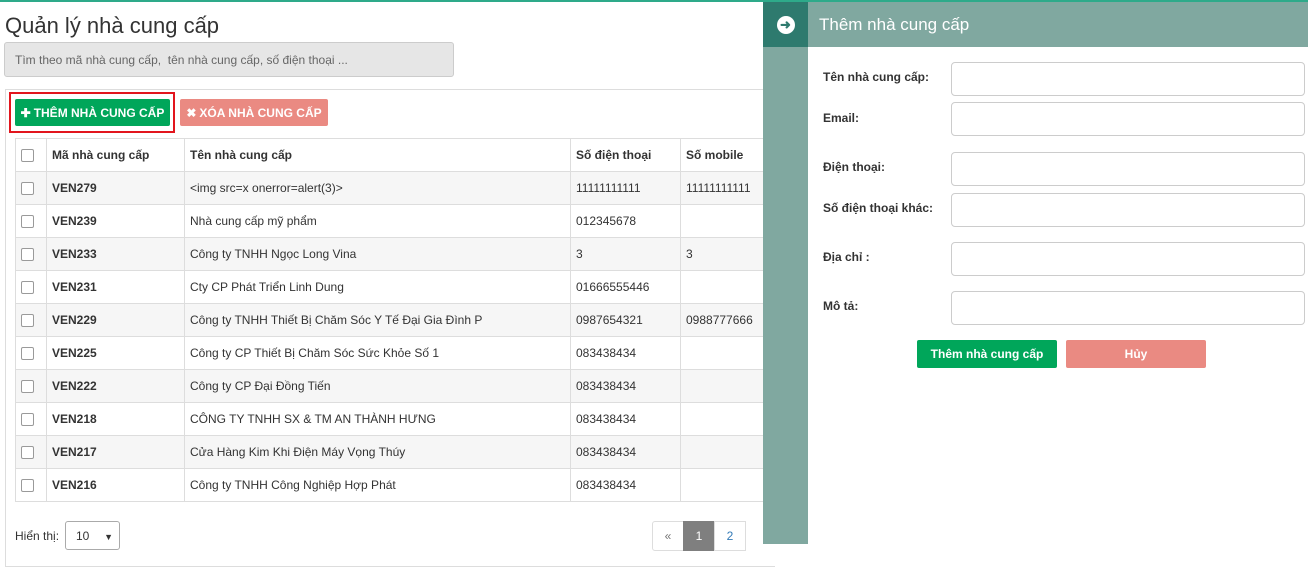  What do you see at coordinates (191, 112) in the screenshot?
I see `times-icon: ✖` at bounding box center [191, 112].